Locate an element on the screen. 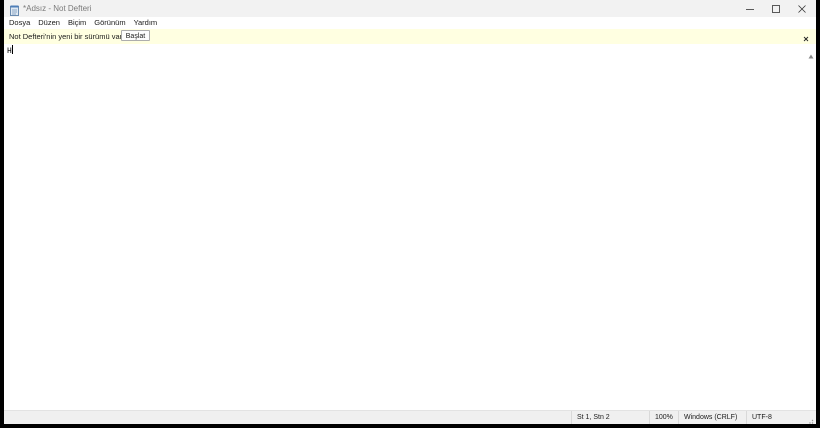  menu-duzen: Düzen is located at coordinates (49, 23).